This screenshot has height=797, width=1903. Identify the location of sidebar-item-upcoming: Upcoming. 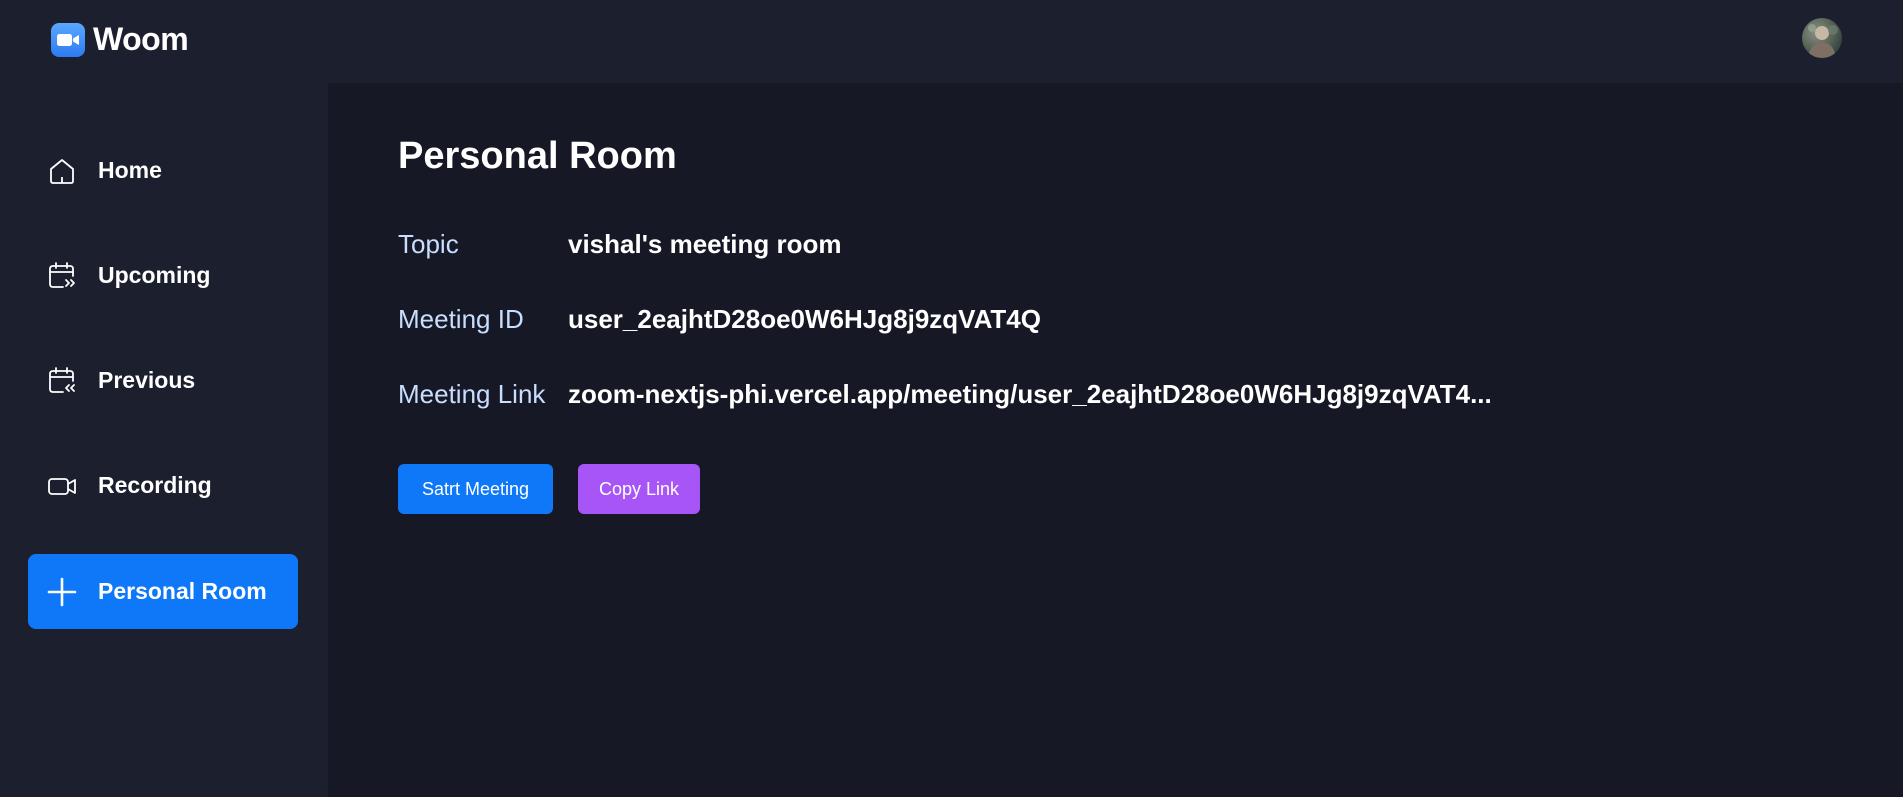
(163, 275).